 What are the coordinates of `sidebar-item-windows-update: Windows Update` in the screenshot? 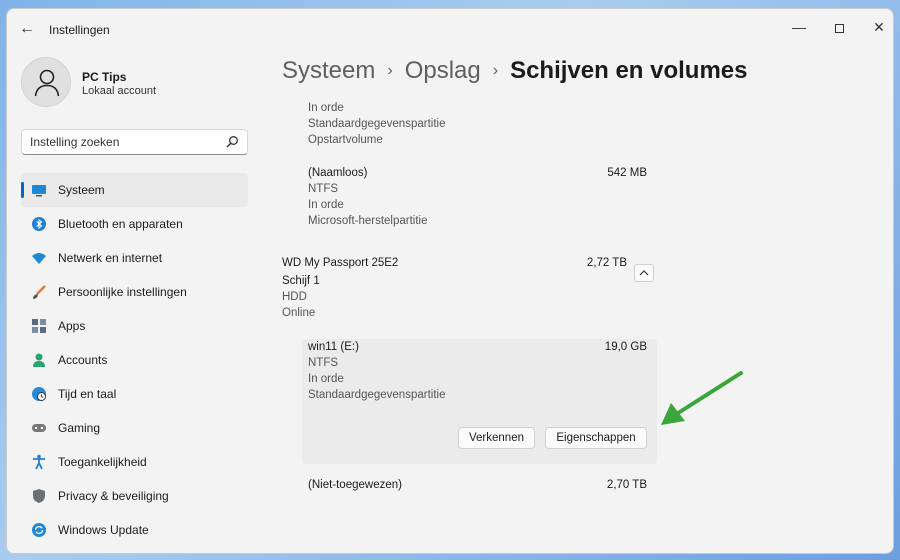 It's located at (134, 530).